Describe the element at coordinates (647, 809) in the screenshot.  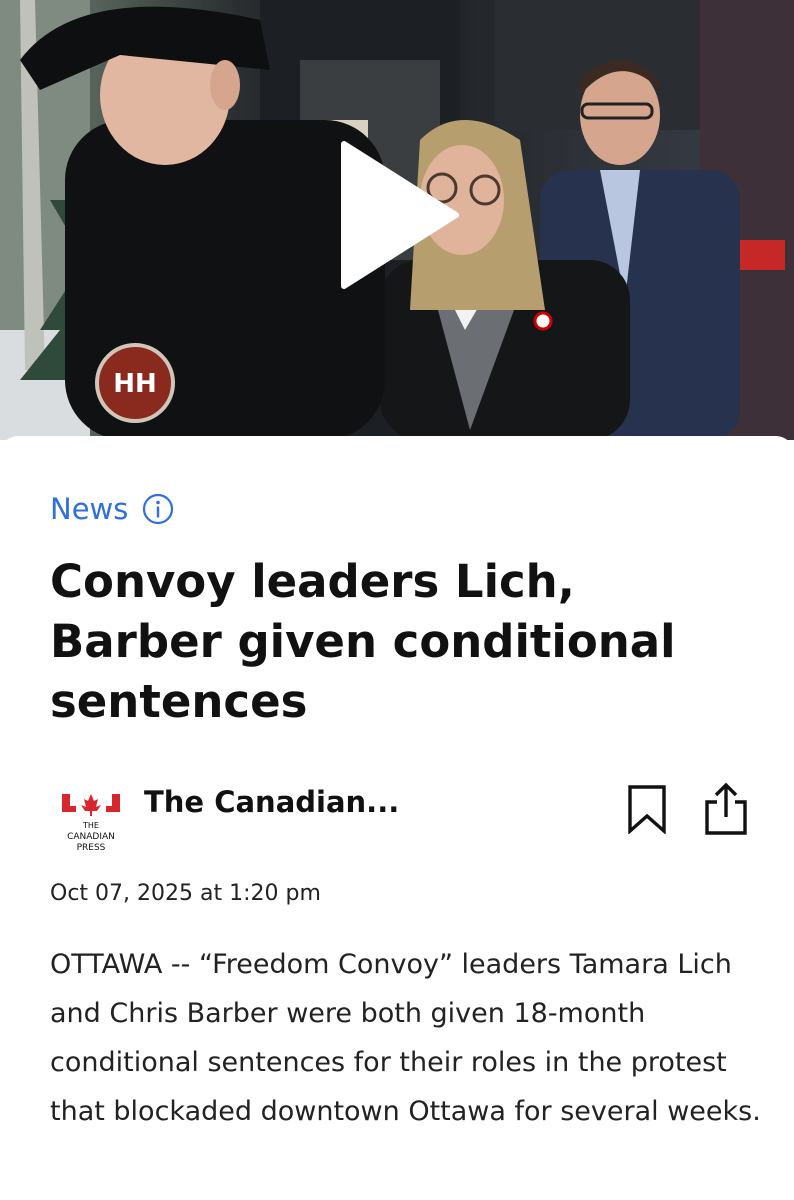
I see `bookmark-icon` at that location.